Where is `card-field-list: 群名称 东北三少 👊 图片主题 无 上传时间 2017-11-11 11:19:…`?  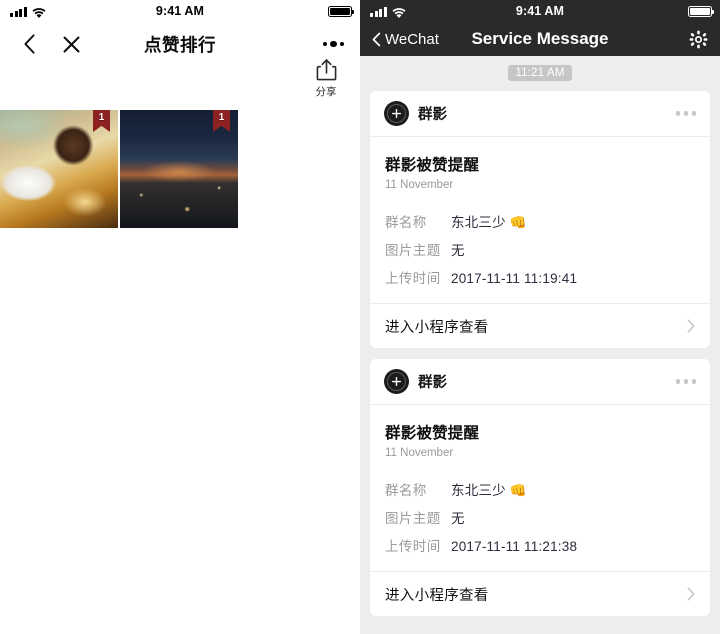 card-field-list: 群名称 东北三少 👊 图片主题 无 上传时间 2017-11-11 11:19:… is located at coordinates (540, 249).